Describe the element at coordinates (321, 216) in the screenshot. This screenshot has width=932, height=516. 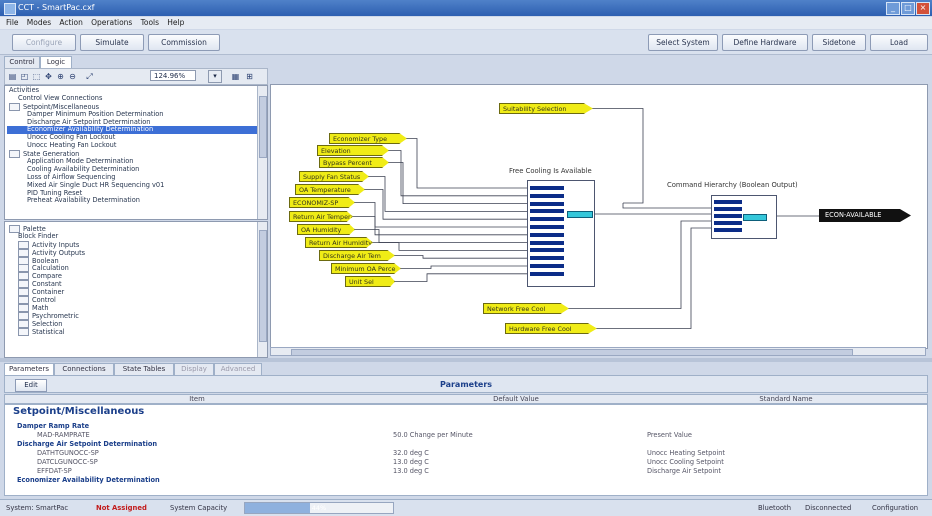
I see `input-label: Return Air Tempera` at that location.